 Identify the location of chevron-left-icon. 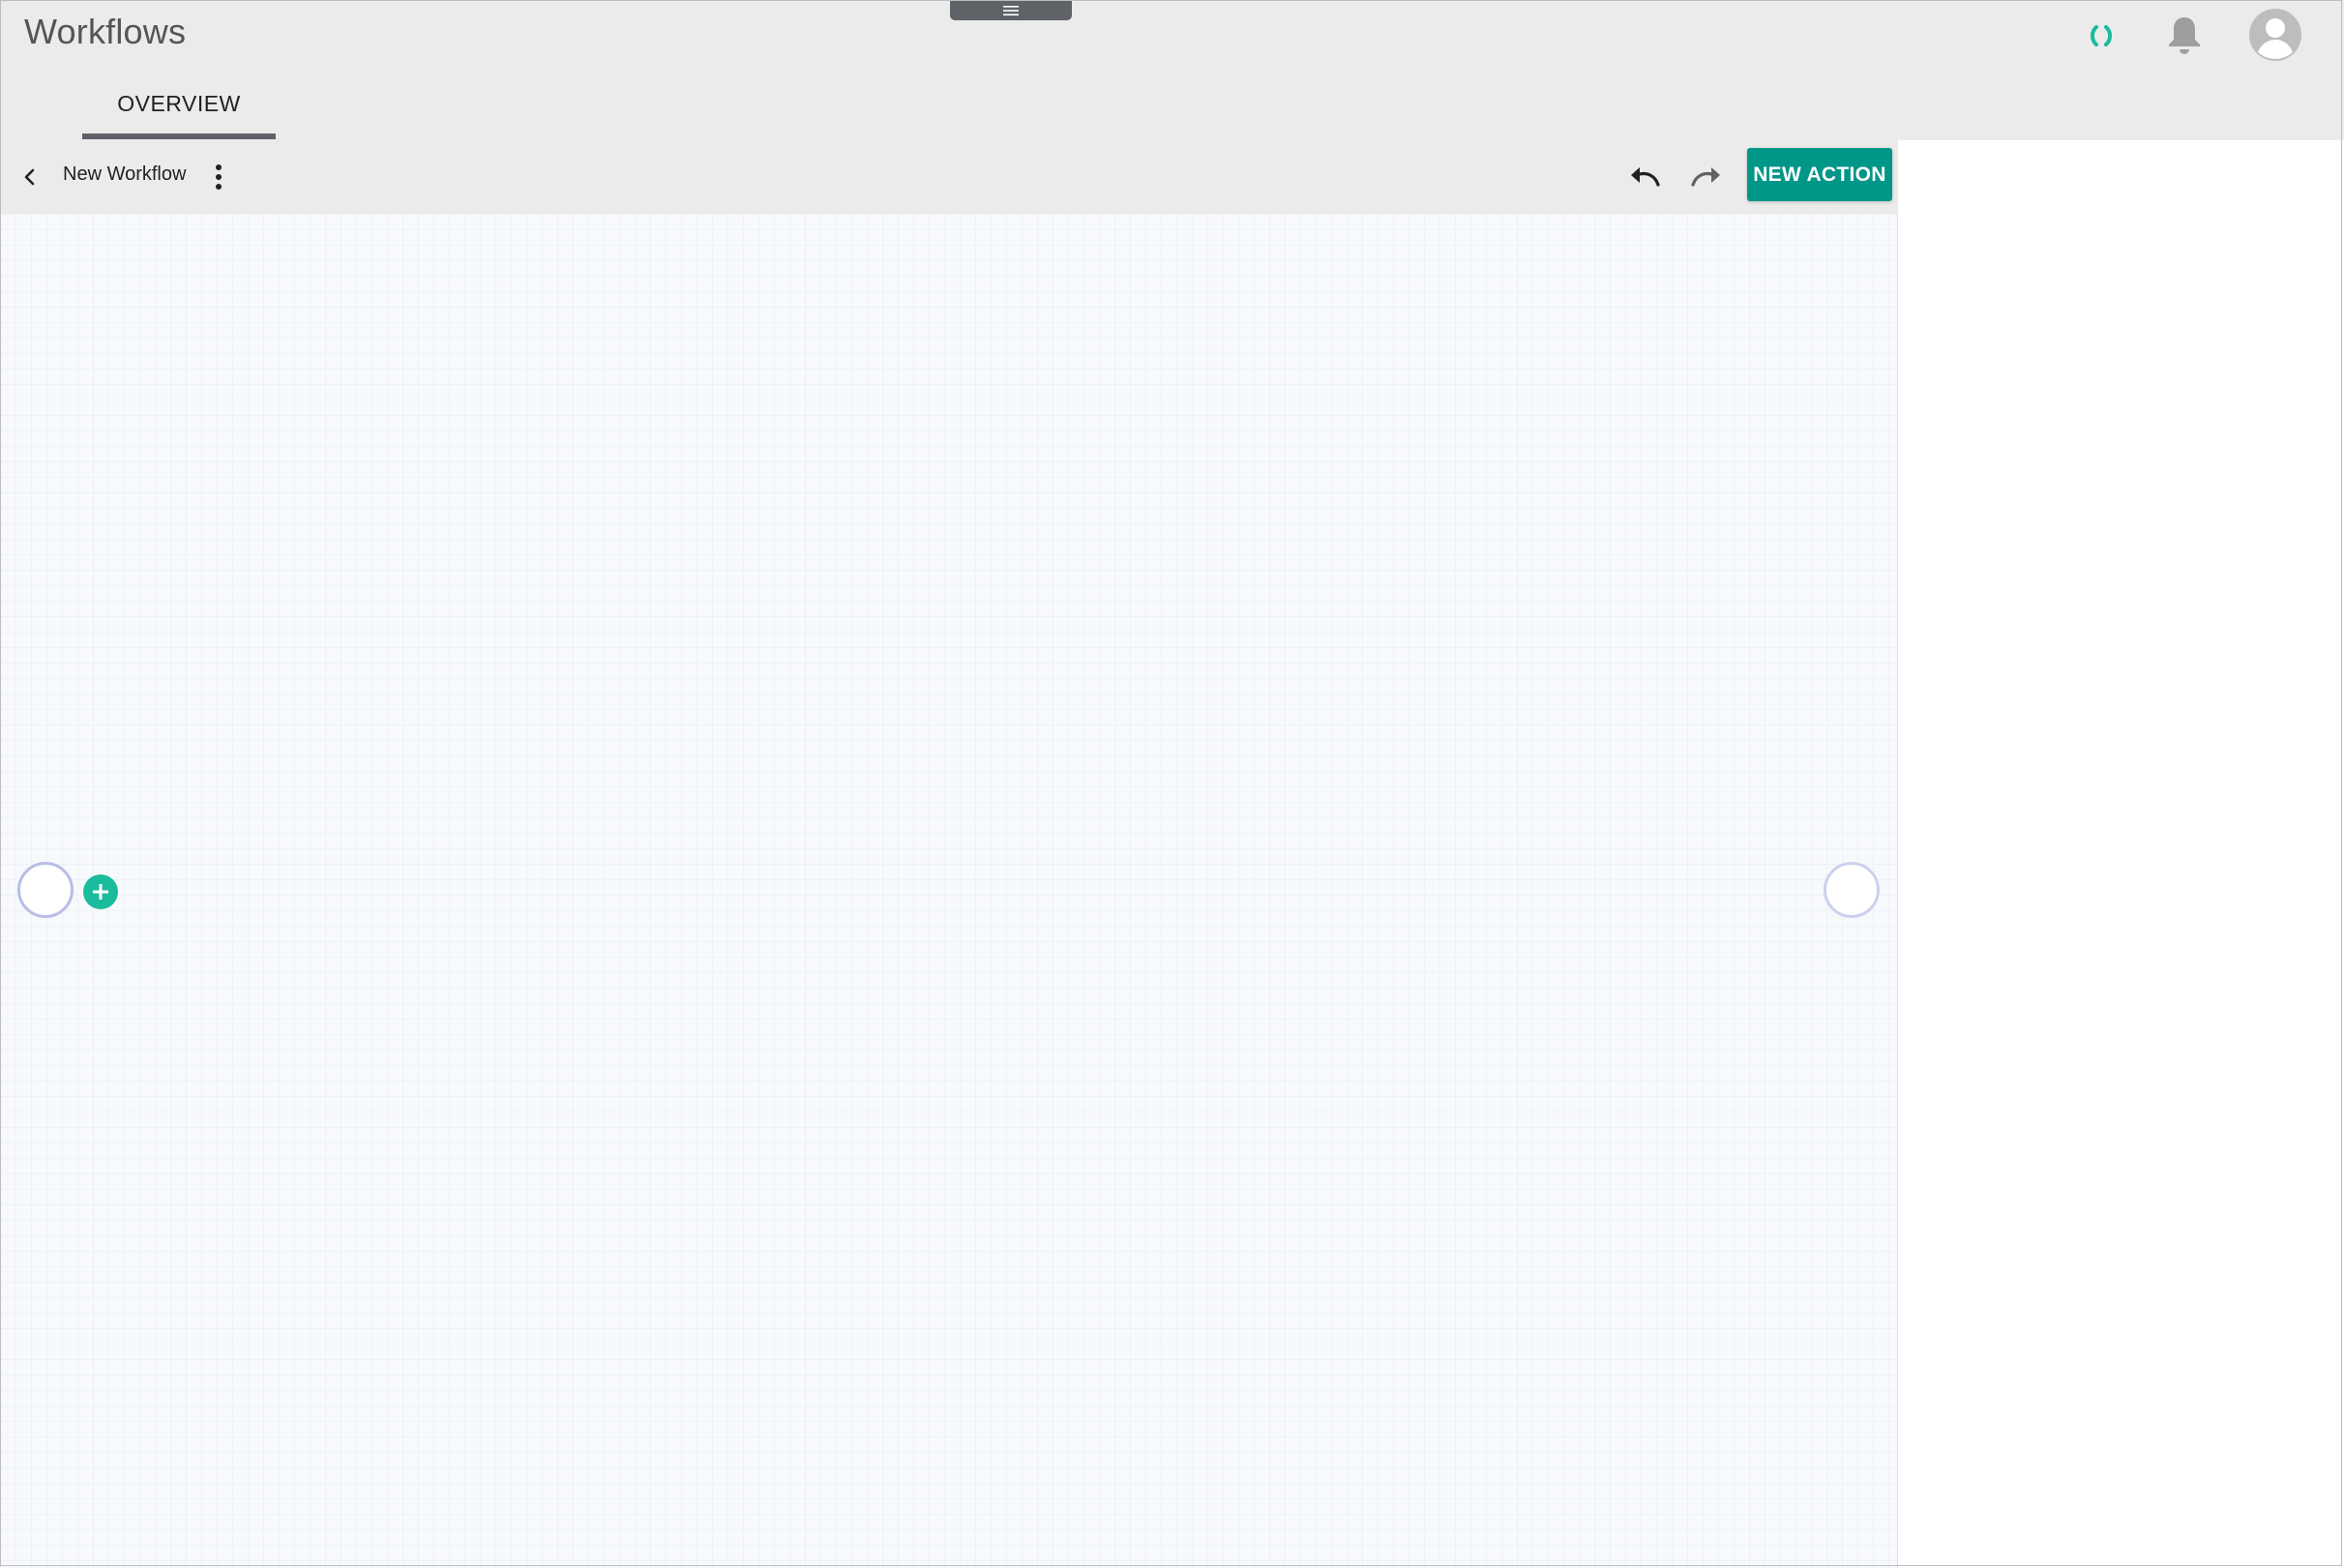
(30, 177).